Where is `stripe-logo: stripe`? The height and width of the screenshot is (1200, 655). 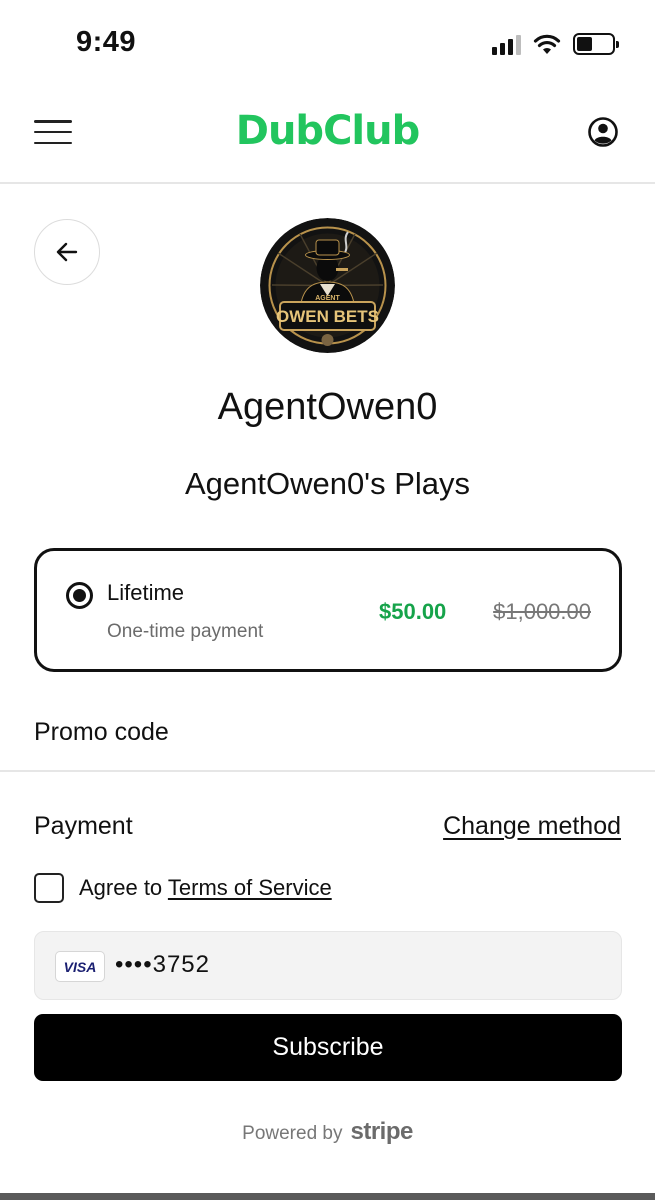 stripe-logo: stripe is located at coordinates (381, 1131).